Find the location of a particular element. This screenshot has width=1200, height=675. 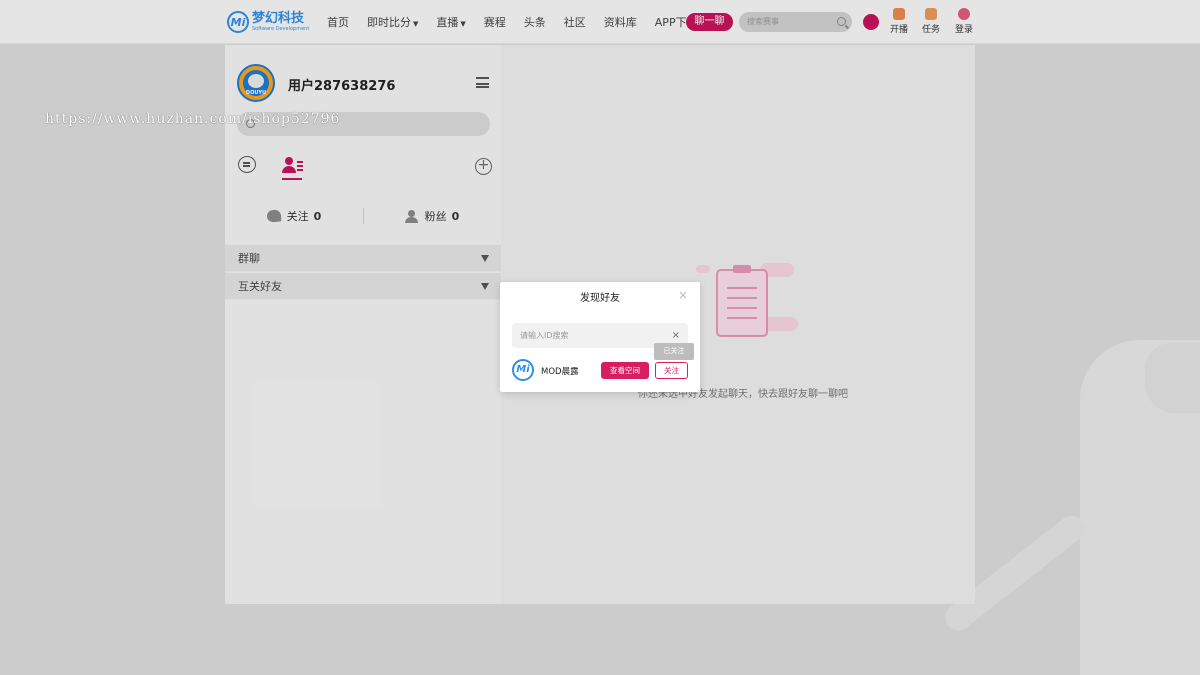

followed-tooltip: 已关注 is located at coordinates (674, 351).